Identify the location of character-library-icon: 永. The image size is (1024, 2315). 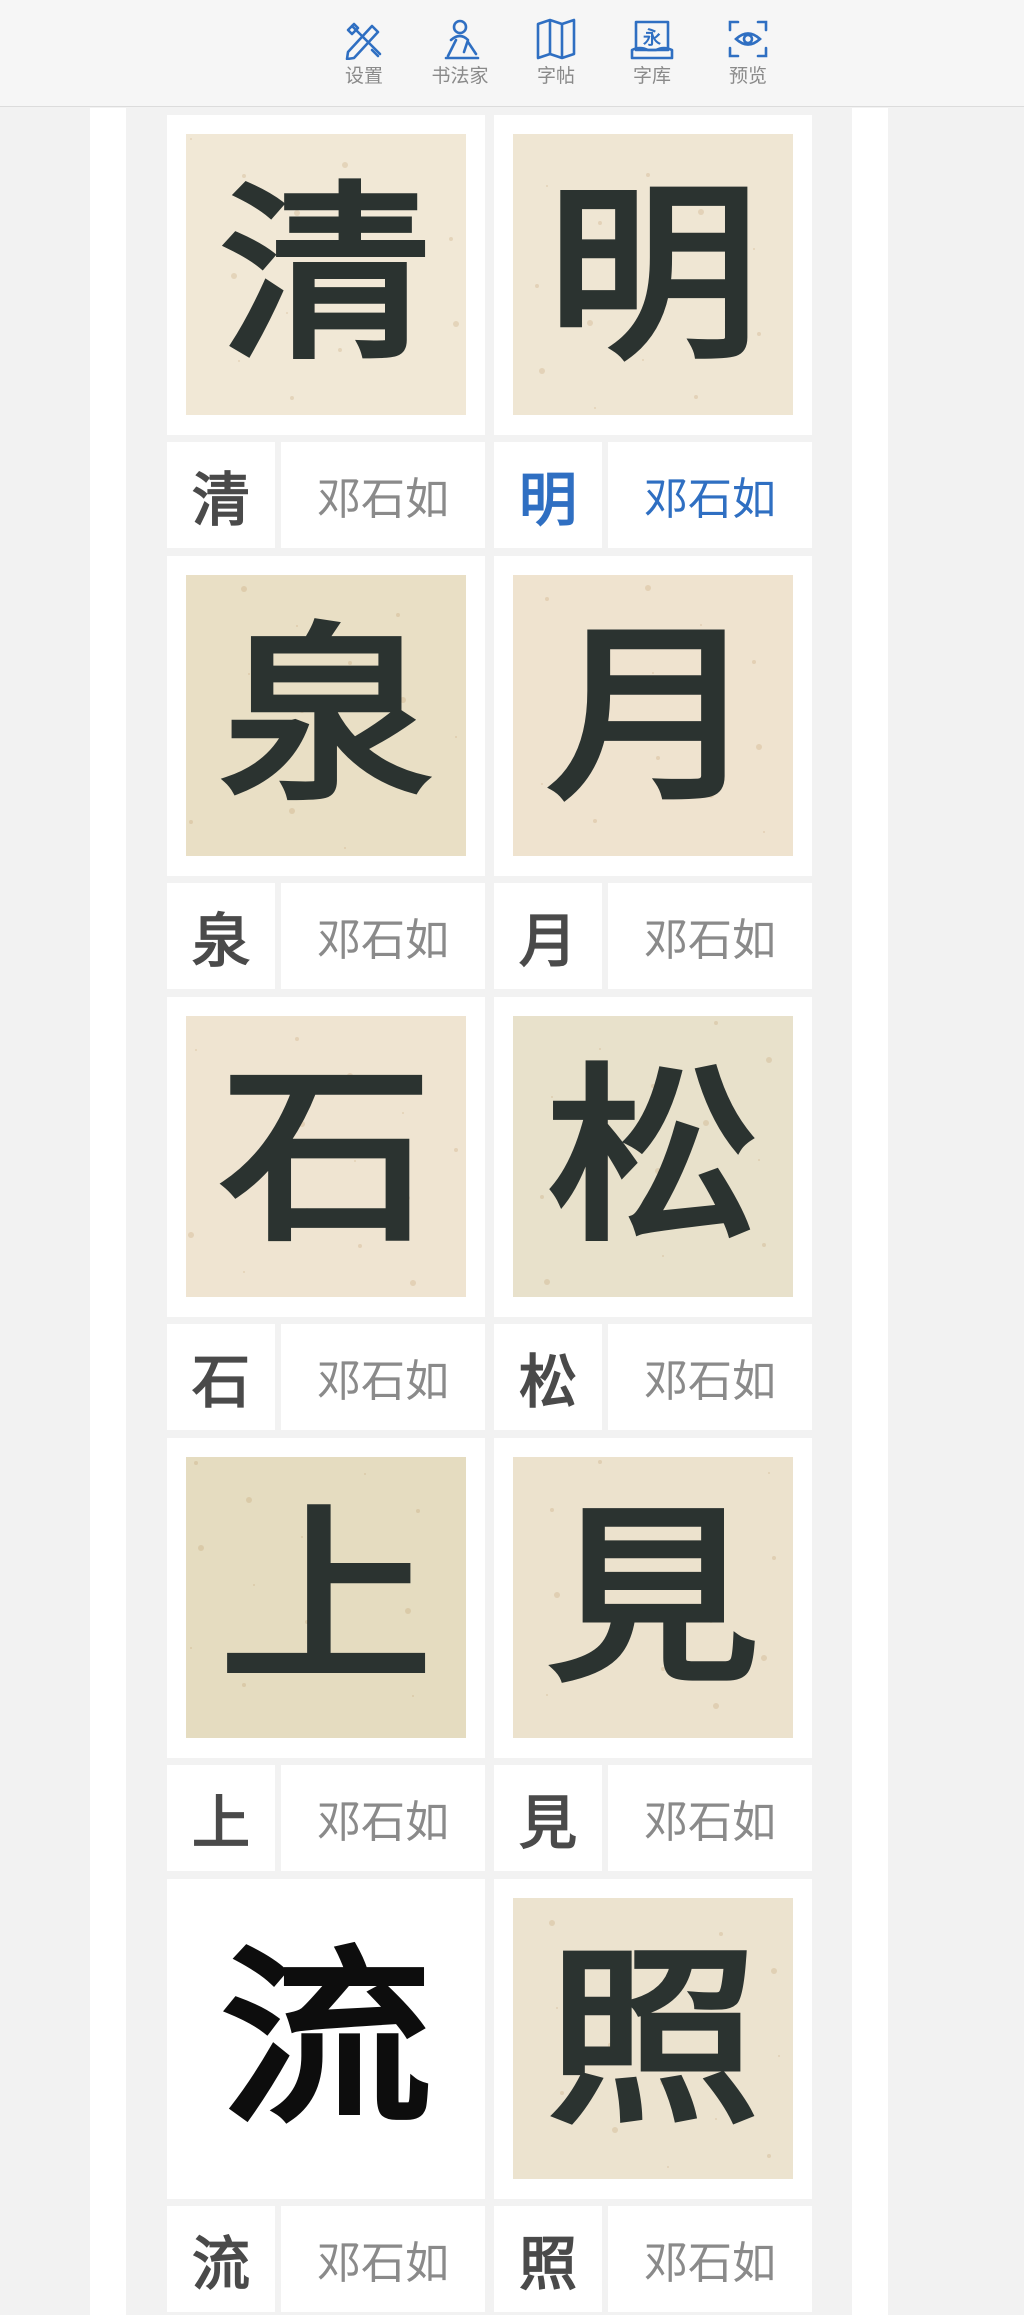
(652, 40).